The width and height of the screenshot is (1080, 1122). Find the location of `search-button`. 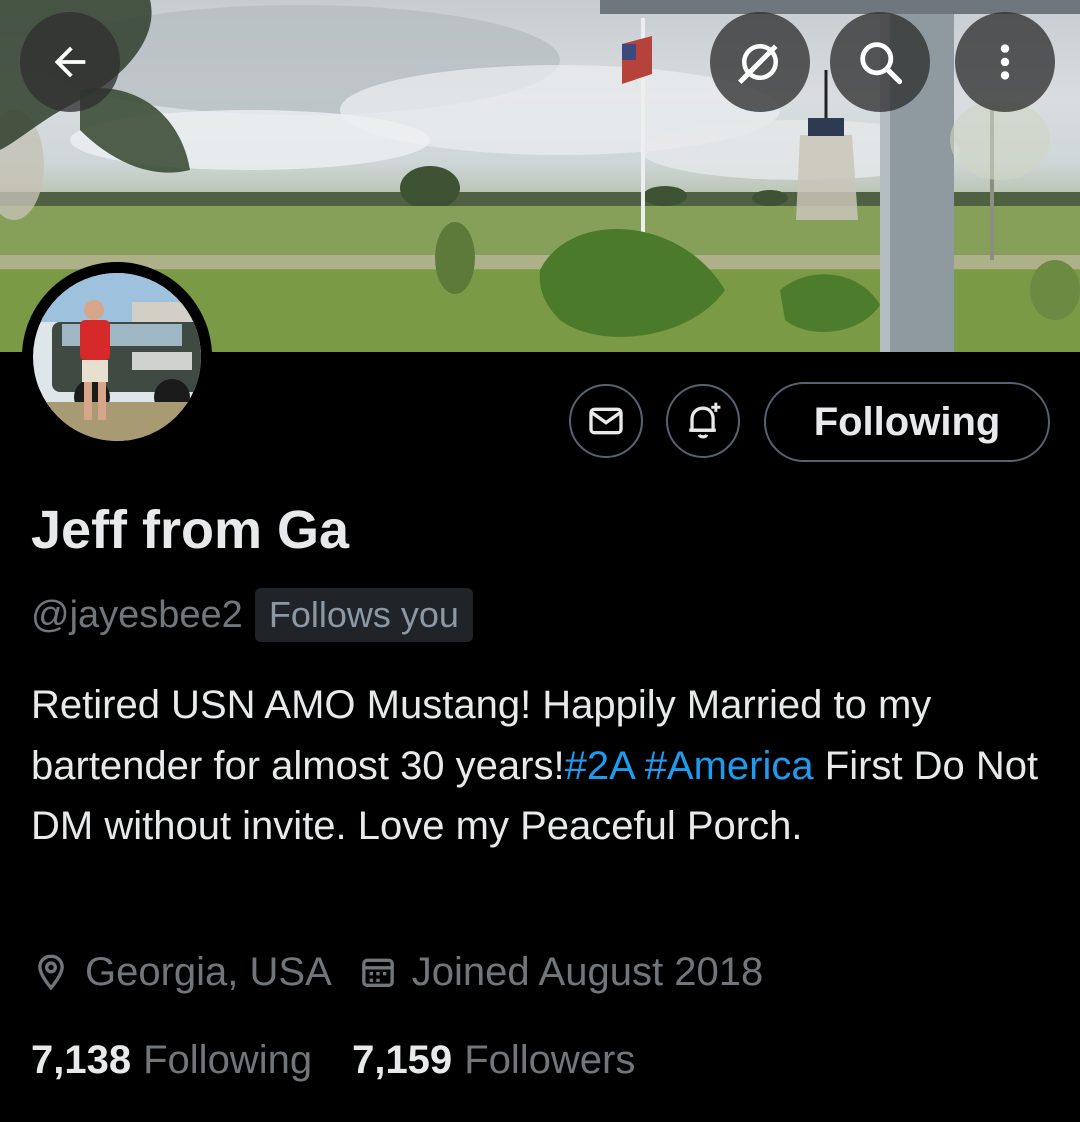

search-button is located at coordinates (880, 62).